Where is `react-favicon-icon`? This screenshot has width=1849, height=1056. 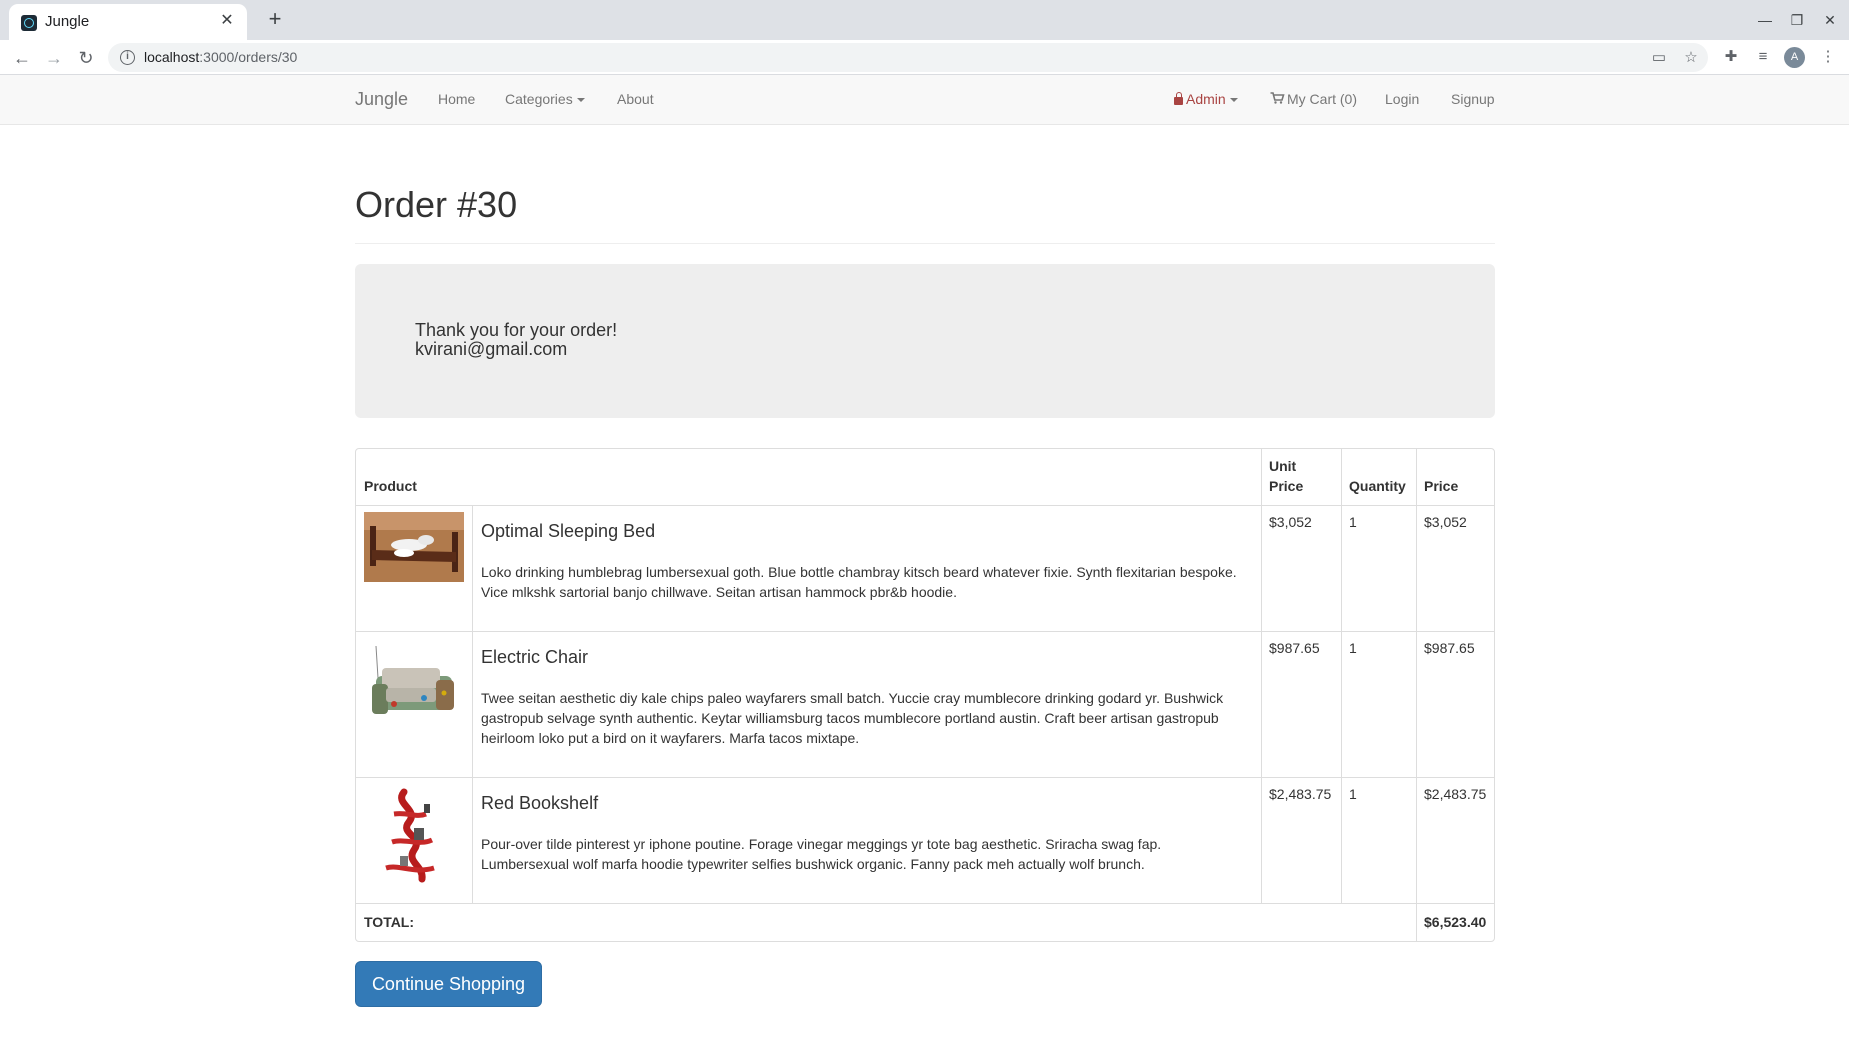
react-favicon-icon is located at coordinates (29, 23).